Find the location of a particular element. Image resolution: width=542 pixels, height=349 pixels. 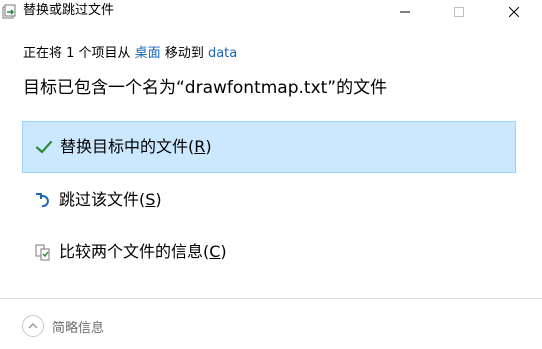

minimize-button is located at coordinates (405, 12).